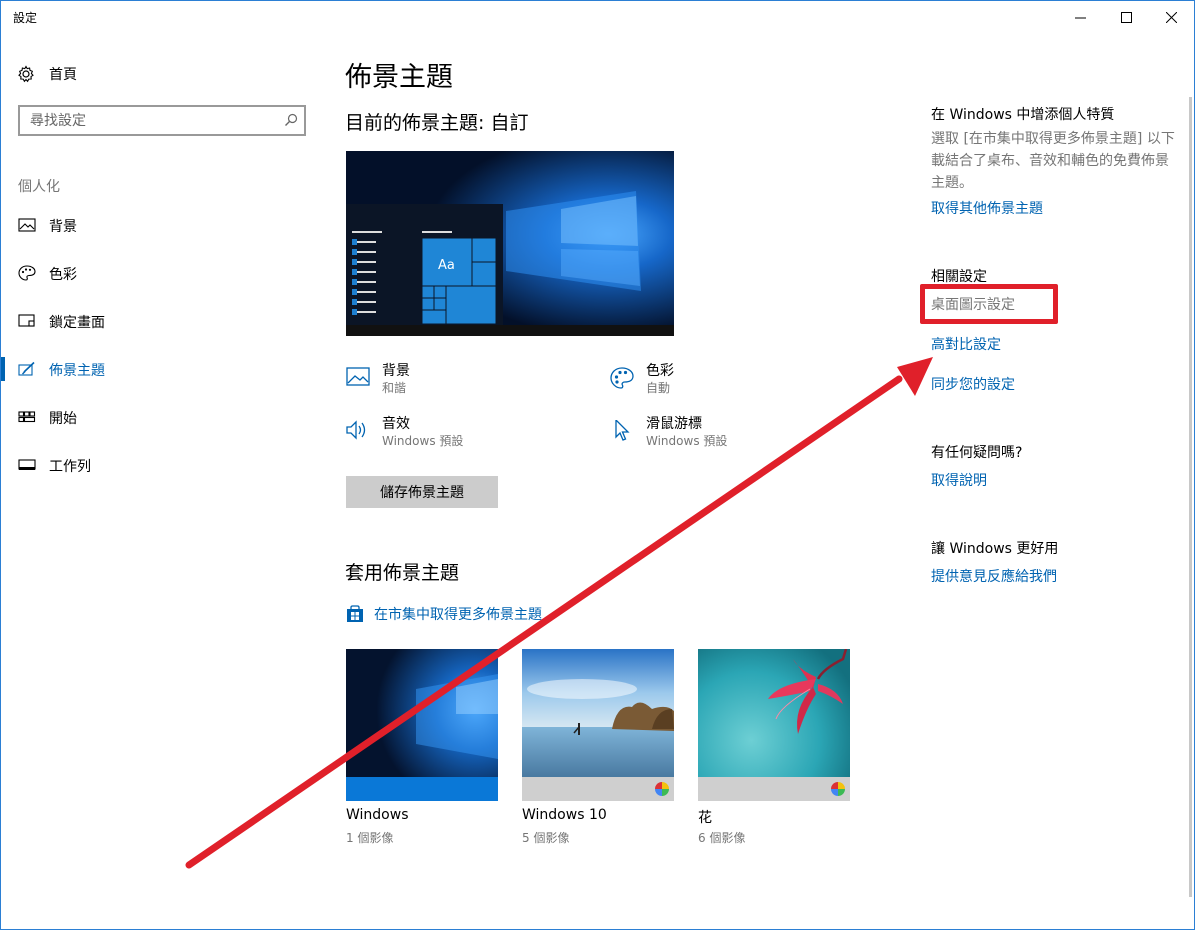 The image size is (1195, 930). I want to click on theme-name: 花, so click(705, 818).